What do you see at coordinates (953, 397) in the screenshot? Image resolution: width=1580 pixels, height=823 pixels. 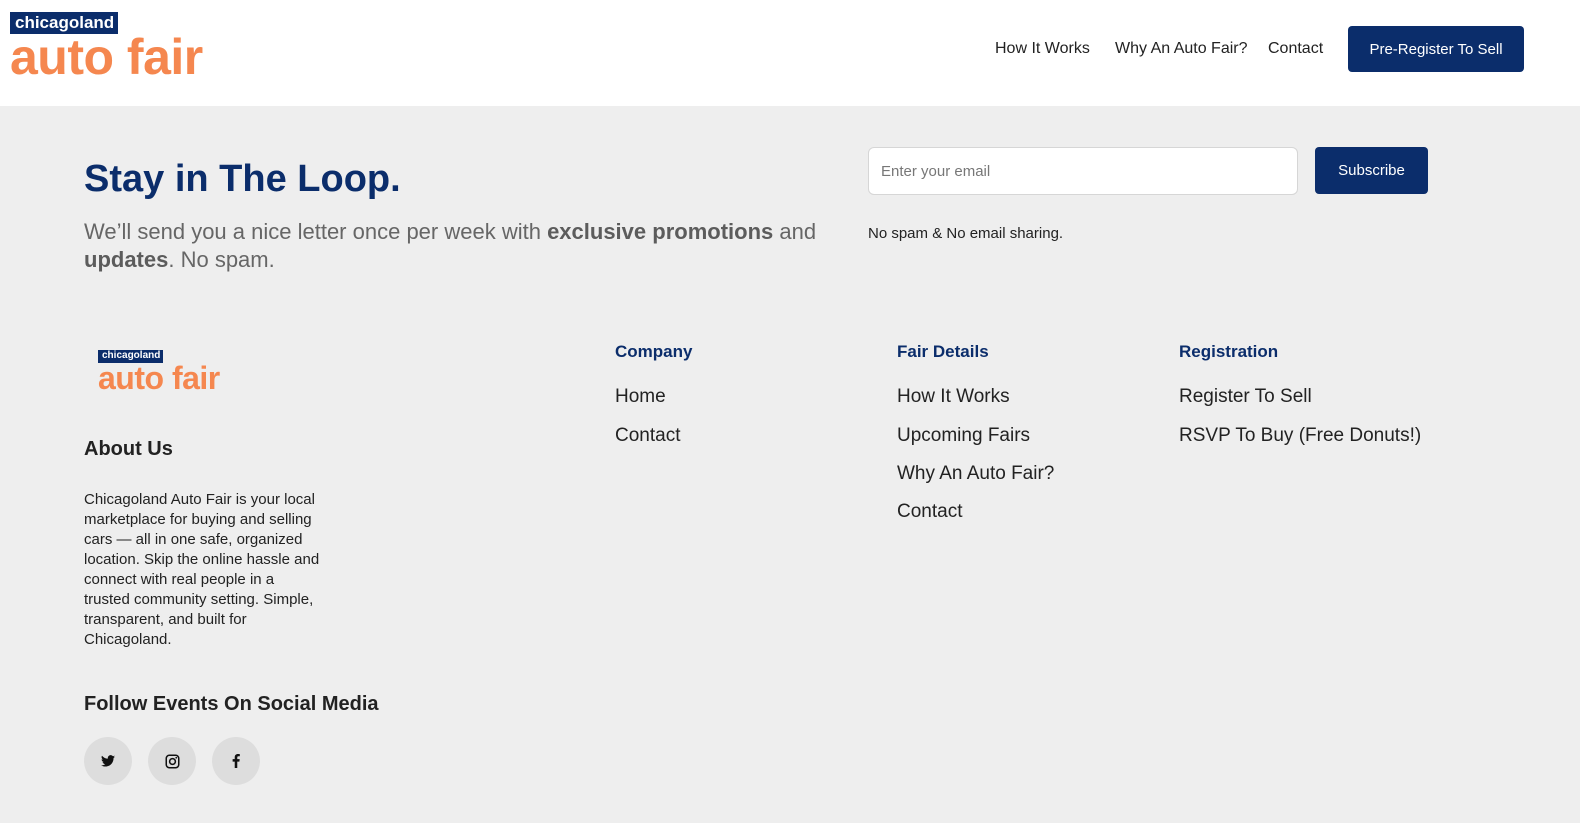 I see `footer-link-how-it-works: How It Works` at bounding box center [953, 397].